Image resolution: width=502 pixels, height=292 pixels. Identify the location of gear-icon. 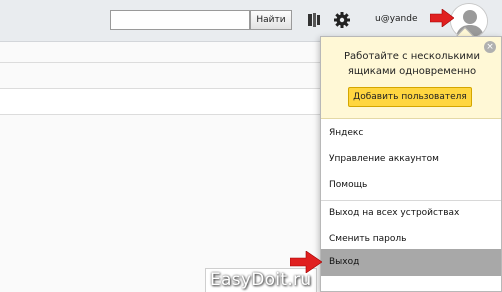
(342, 20).